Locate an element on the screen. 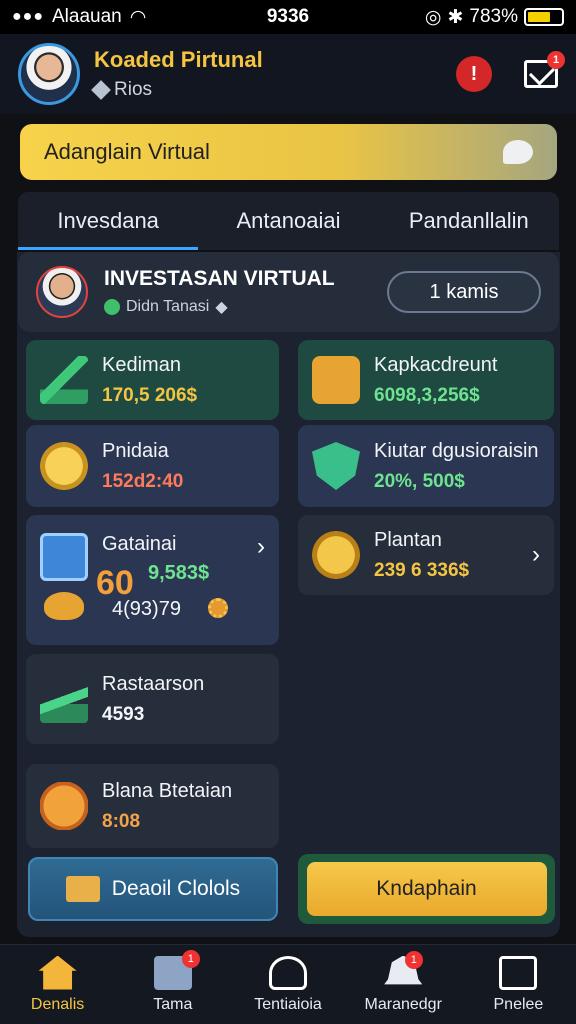 The width and height of the screenshot is (576, 1024). card-label: Plantan is located at coordinates (408, 539).